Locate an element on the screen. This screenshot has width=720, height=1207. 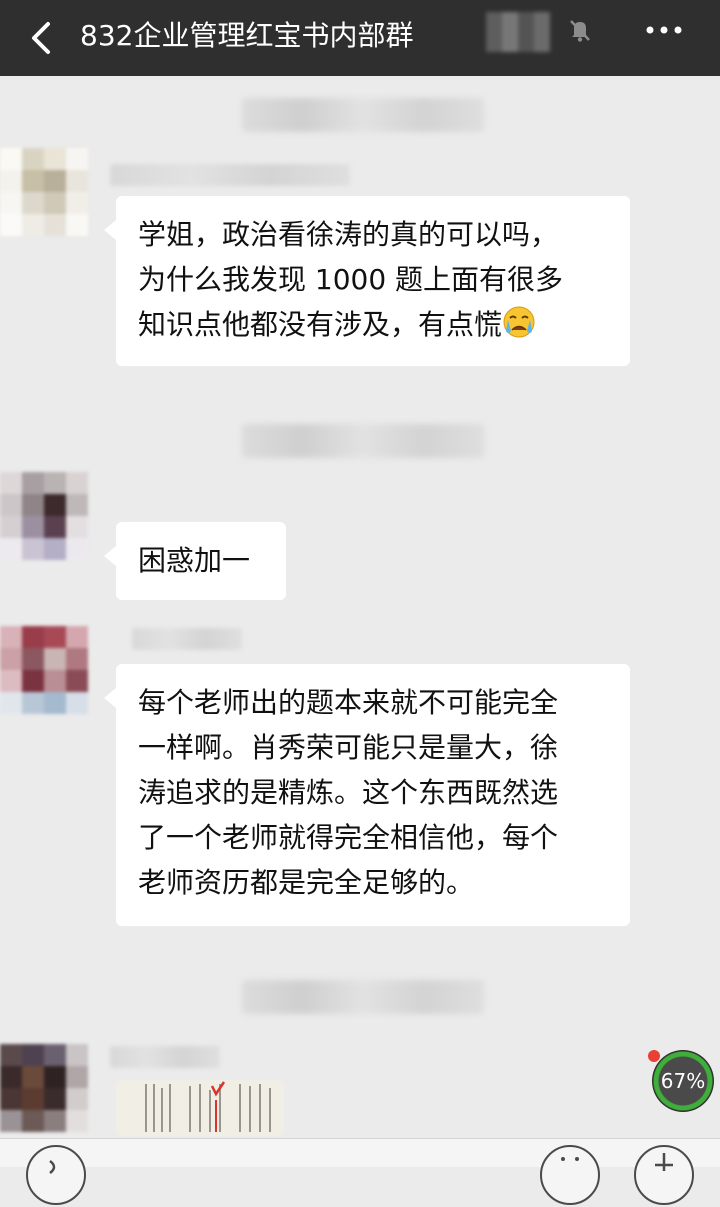
message-line: 每个老师出的题本来就不可能完全 is located at coordinates (348, 702).